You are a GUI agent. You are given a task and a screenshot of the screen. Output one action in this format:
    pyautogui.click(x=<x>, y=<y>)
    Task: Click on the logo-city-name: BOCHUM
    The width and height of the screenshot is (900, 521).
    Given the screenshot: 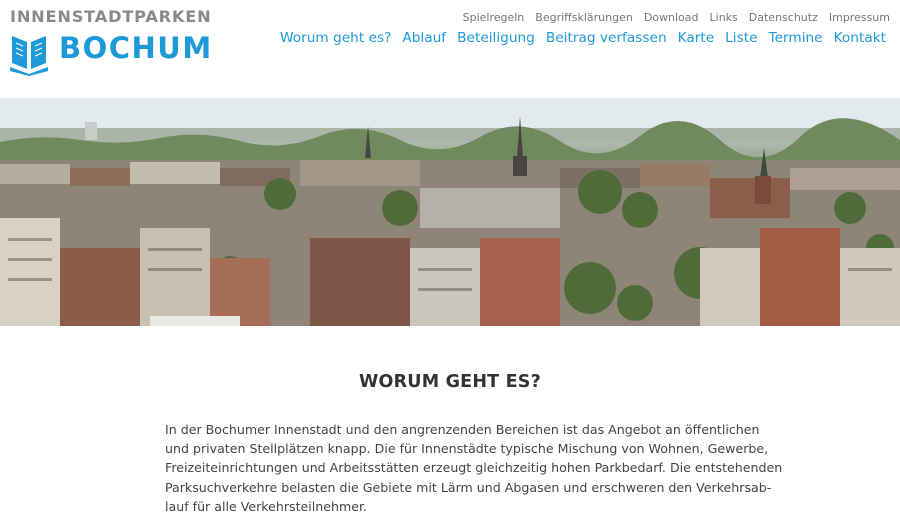 What is the action you would take?
    pyautogui.click(x=136, y=48)
    